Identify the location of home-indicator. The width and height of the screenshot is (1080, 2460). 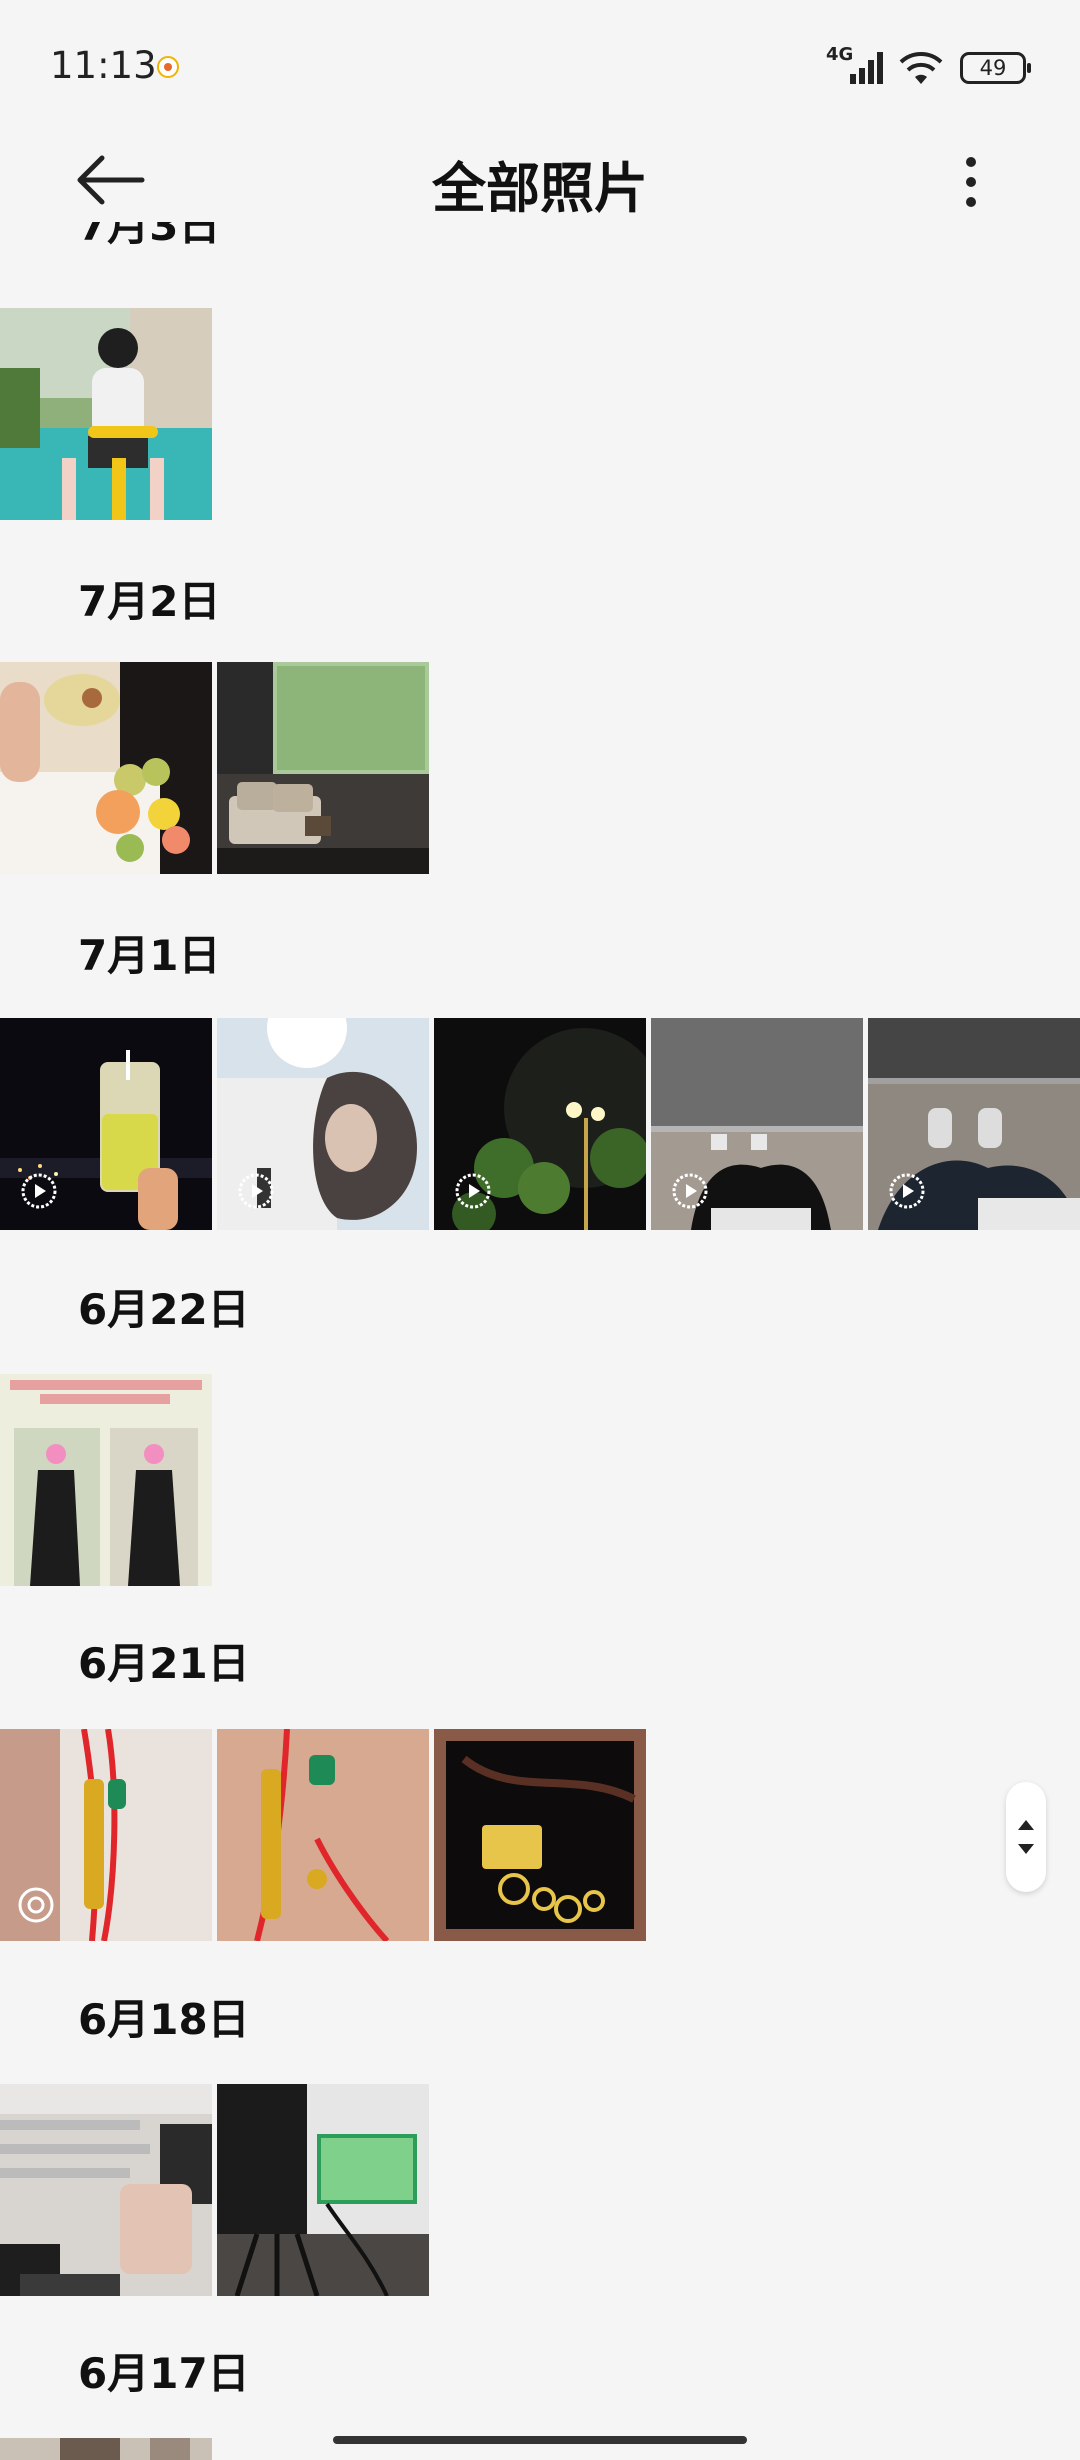
(540, 2440).